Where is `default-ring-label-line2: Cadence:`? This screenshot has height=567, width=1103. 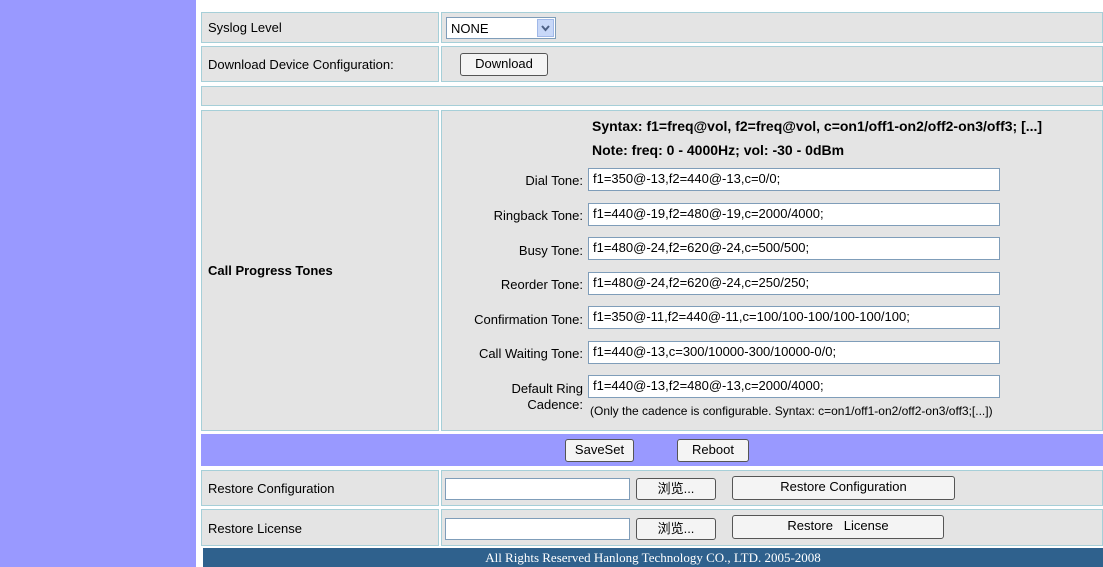 default-ring-label-line2: Cadence: is located at coordinates (555, 404).